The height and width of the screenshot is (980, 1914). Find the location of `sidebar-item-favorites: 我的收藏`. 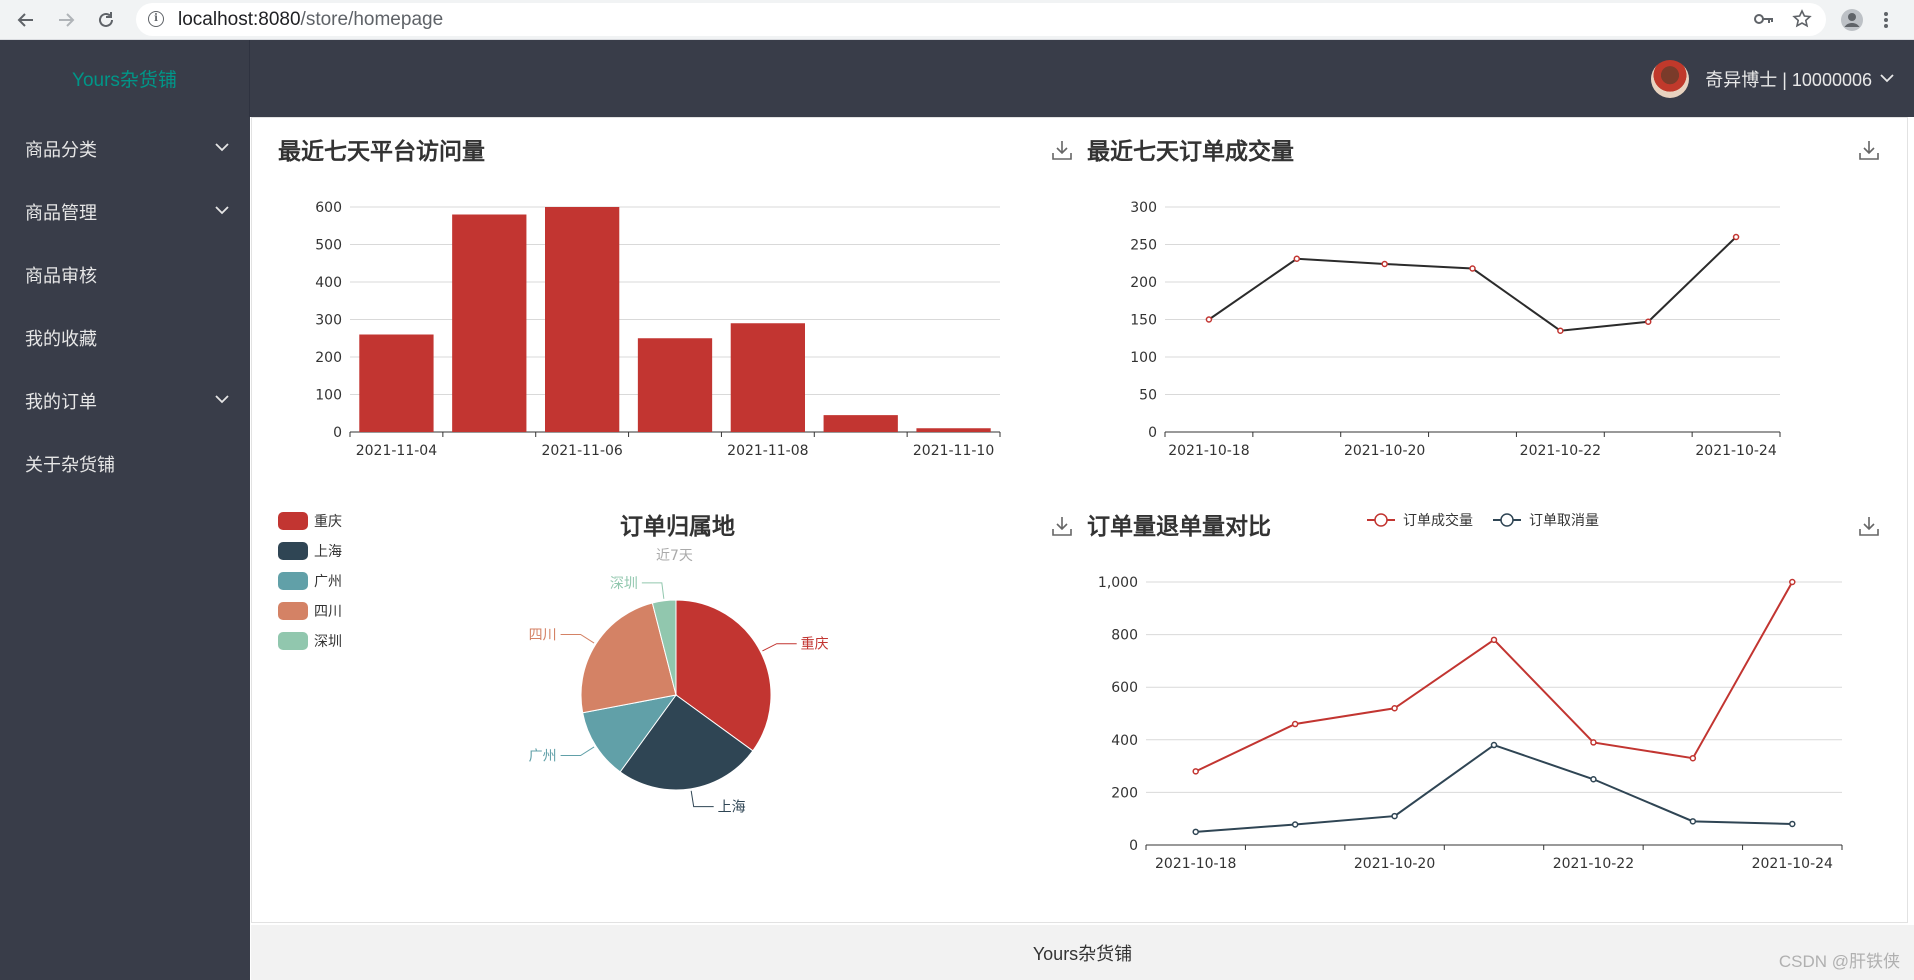

sidebar-item-favorites: 我的收藏 is located at coordinates (125, 337).